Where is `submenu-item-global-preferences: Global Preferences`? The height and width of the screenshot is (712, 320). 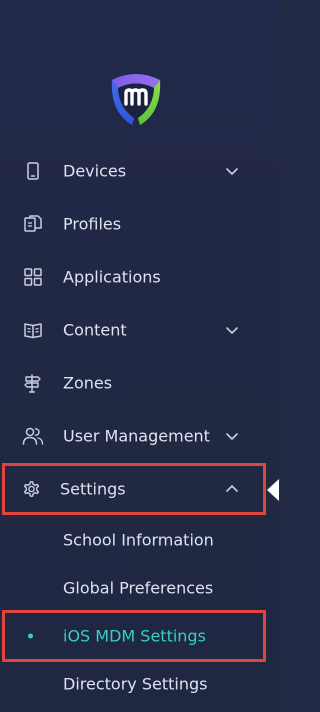
submenu-item-global-preferences: Global Preferences is located at coordinates (139, 588).